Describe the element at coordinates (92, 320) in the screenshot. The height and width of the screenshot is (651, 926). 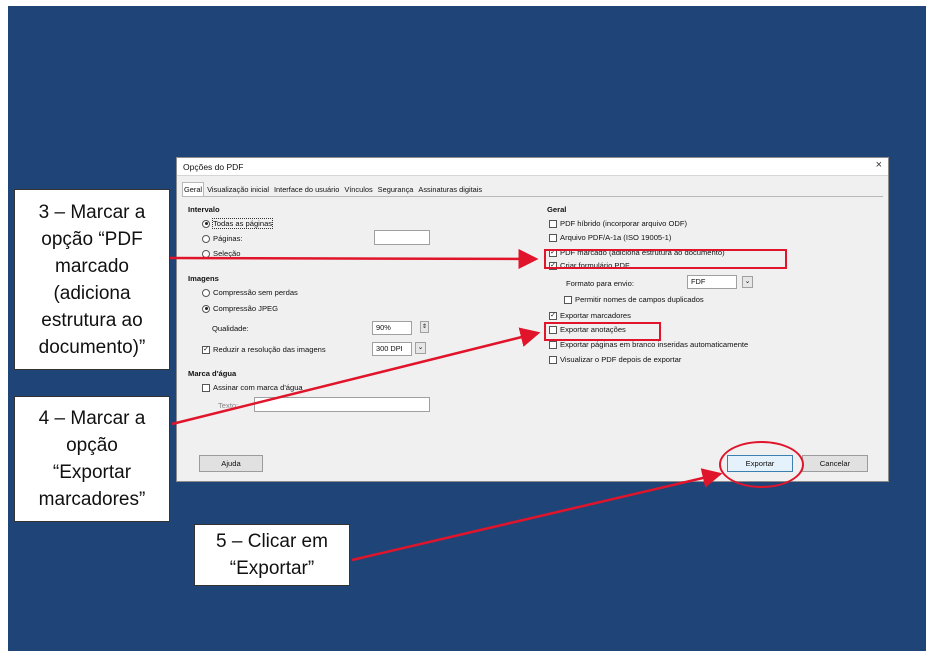
I see `callout-line: estrutura ao` at that location.